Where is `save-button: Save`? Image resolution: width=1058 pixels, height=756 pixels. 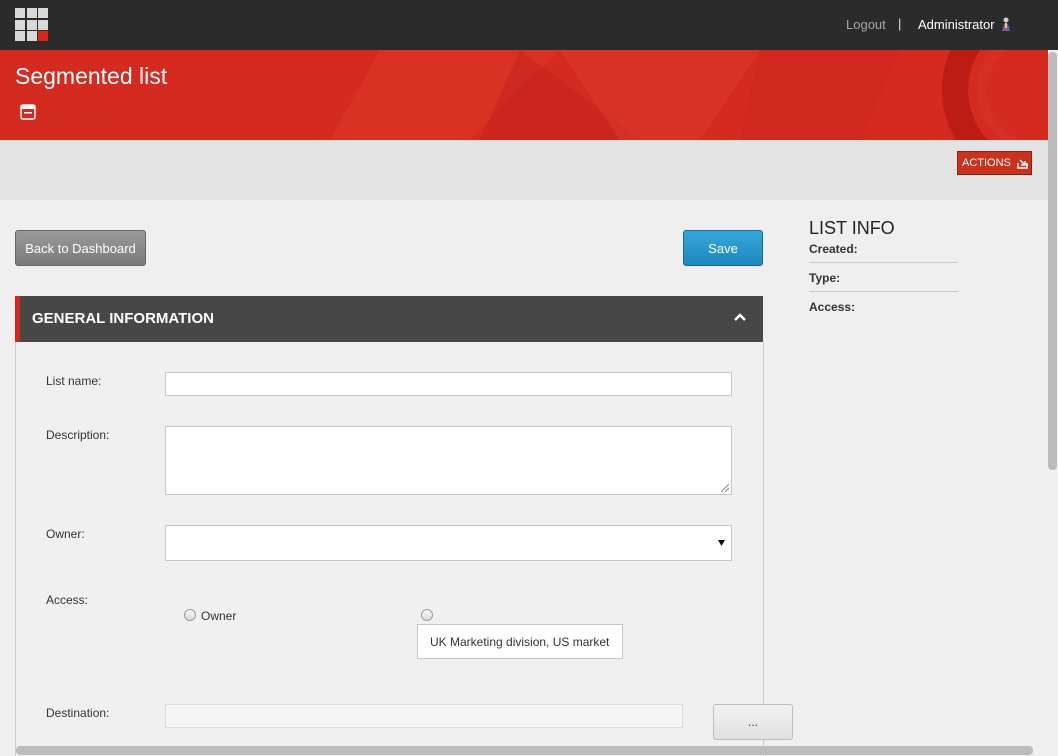
save-button: Save is located at coordinates (723, 248).